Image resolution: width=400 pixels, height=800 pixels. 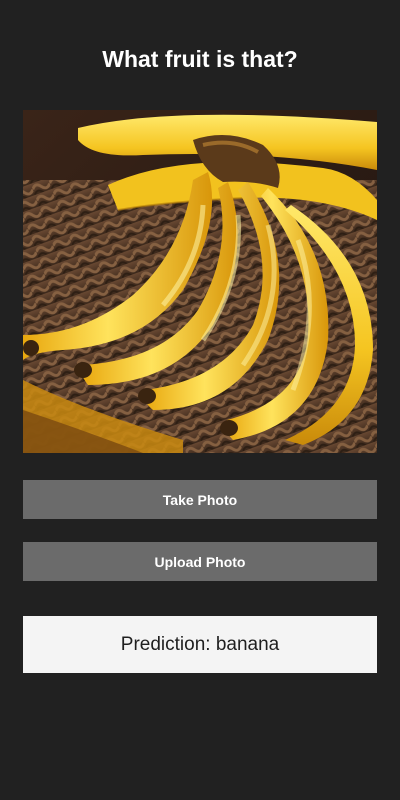 I want to click on prediction-label: Prediction:, so click(x=165, y=644).